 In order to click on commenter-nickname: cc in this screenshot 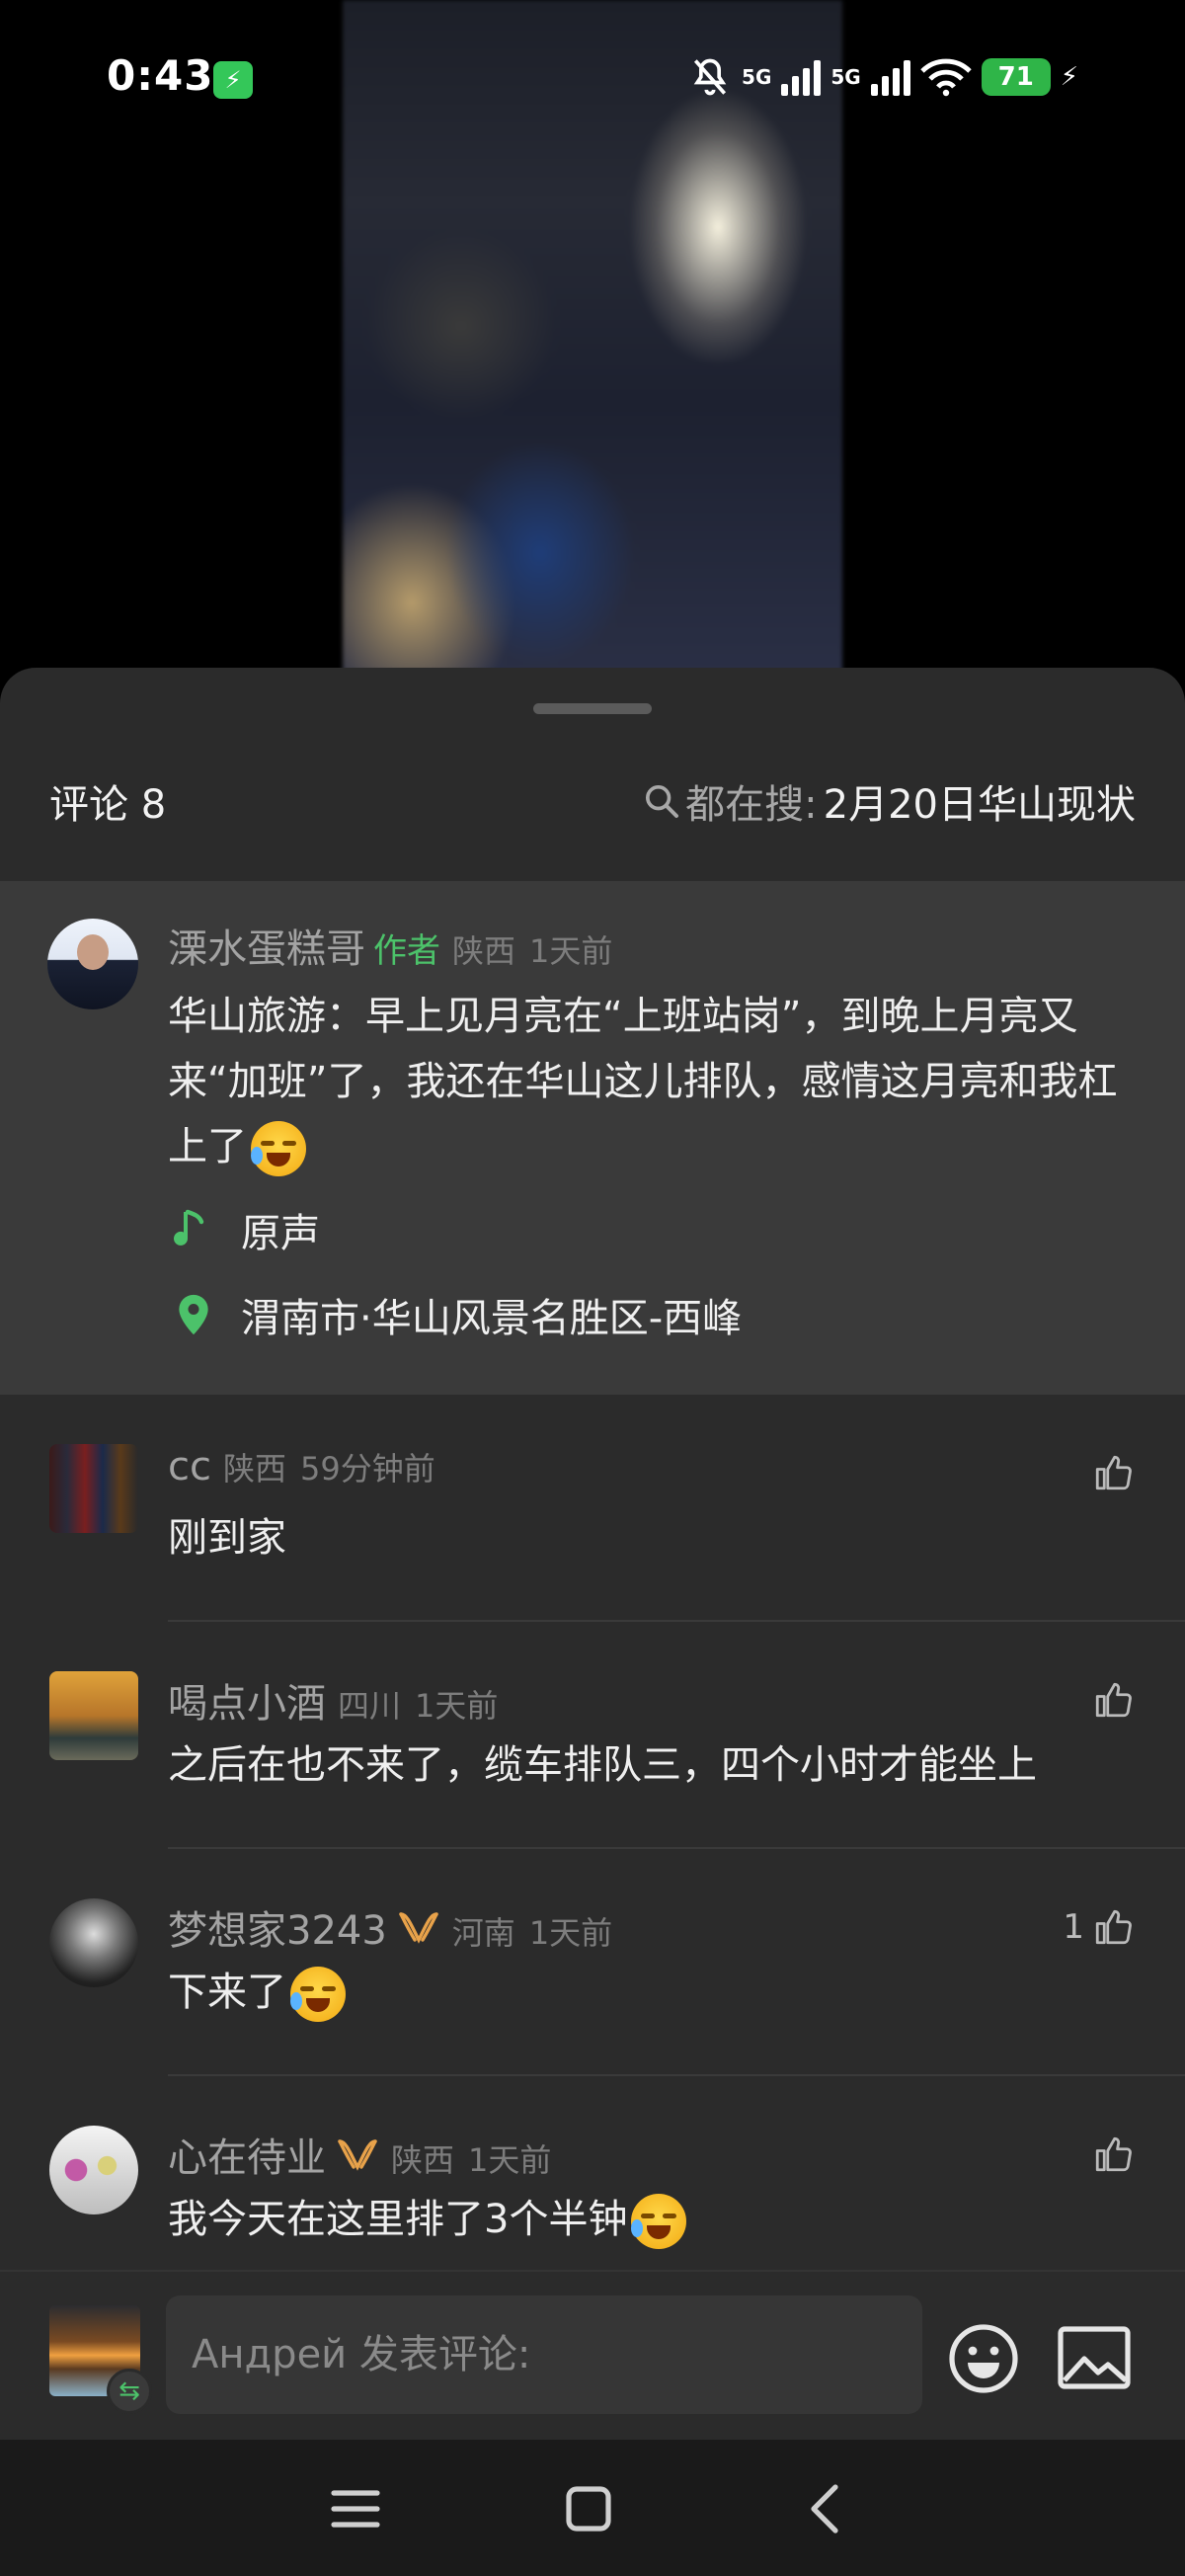, I will do `click(190, 1466)`.